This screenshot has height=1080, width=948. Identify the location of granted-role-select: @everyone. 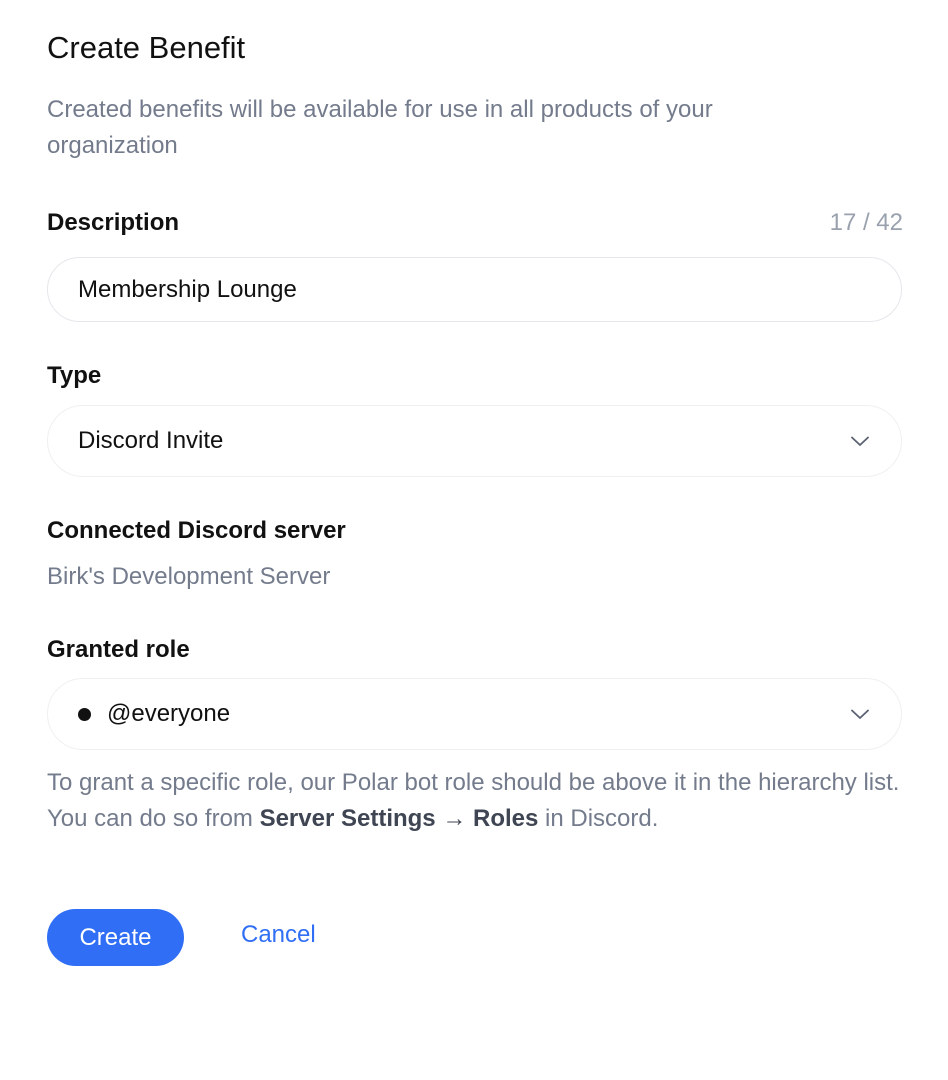
(474, 714).